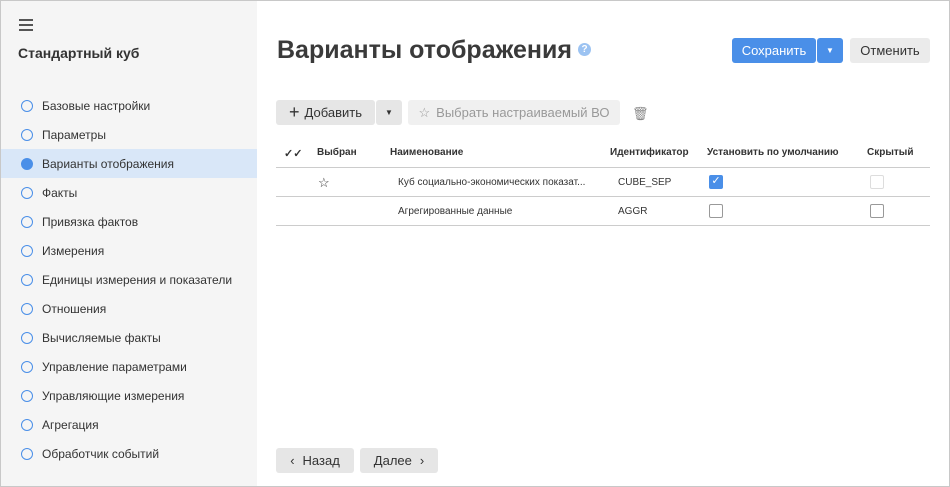  Describe the element at coordinates (137, 279) in the screenshot. I see `sidebar-item-label: Единицы измерения и показатели` at that location.